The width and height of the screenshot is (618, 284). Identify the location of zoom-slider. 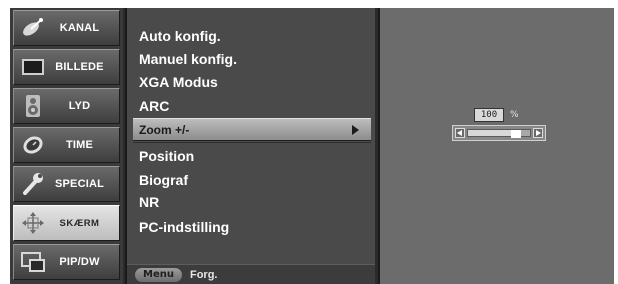
(499, 133).